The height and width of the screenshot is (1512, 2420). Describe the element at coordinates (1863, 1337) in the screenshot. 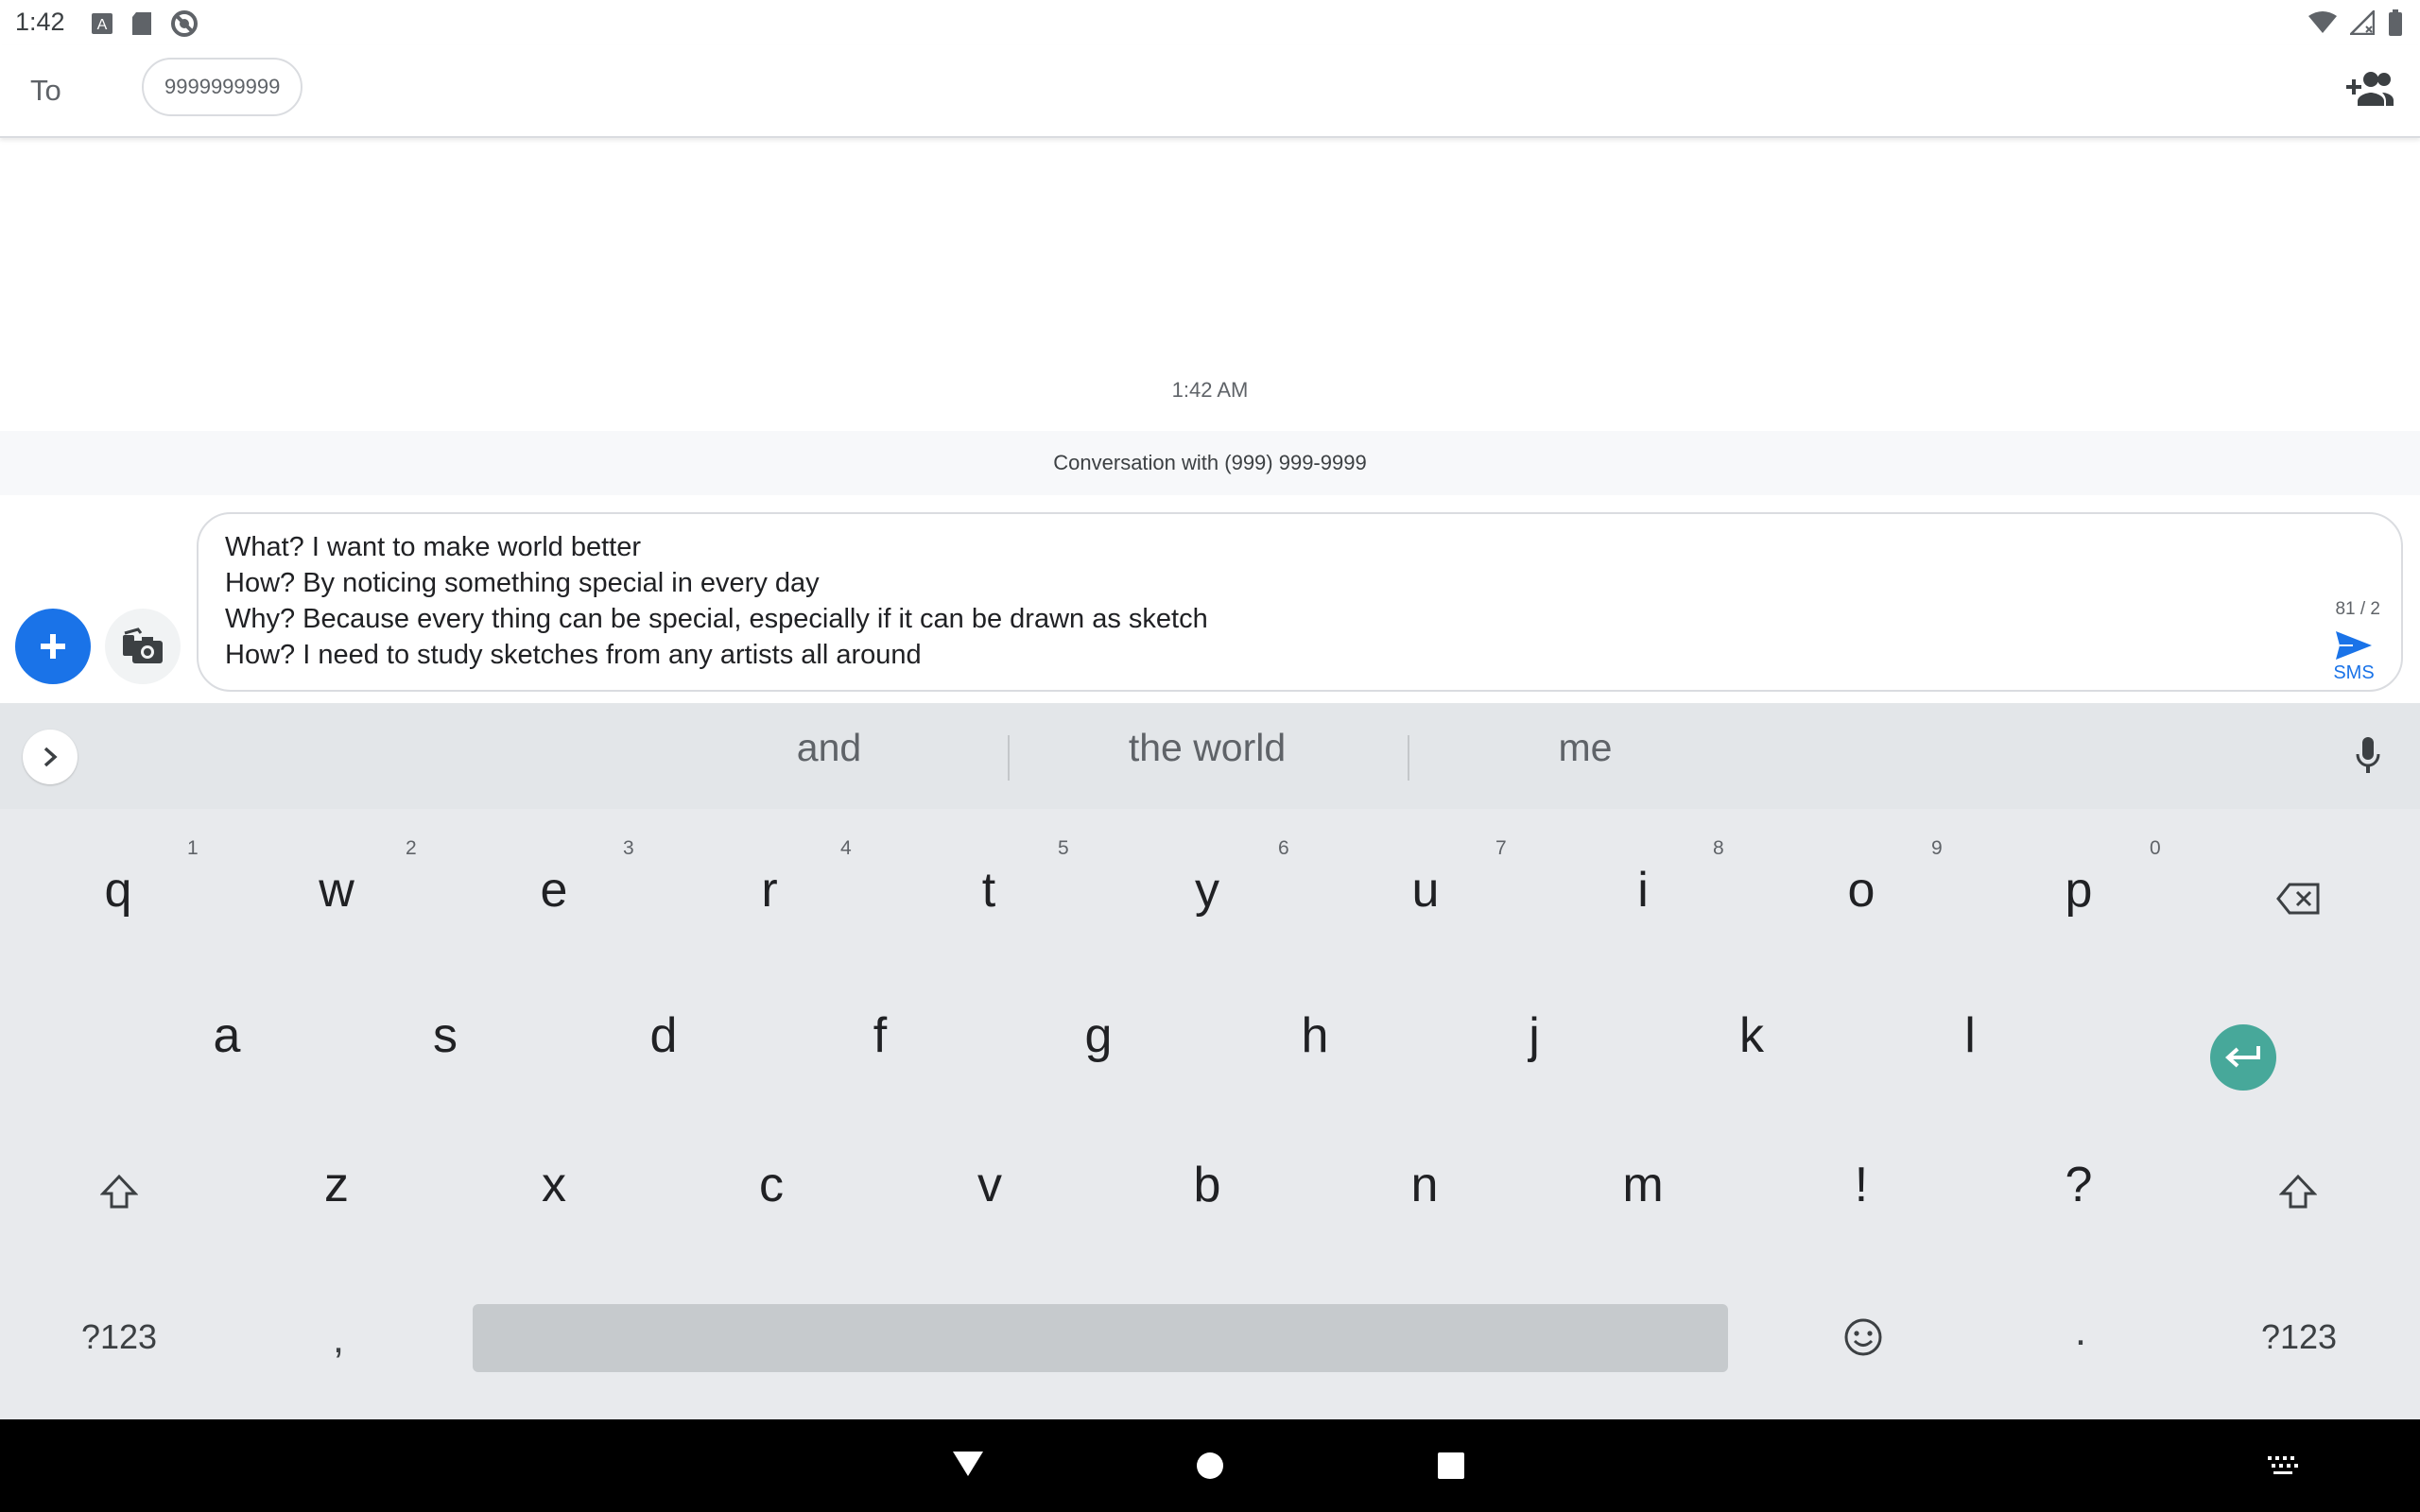

I see `emoji-icon` at that location.